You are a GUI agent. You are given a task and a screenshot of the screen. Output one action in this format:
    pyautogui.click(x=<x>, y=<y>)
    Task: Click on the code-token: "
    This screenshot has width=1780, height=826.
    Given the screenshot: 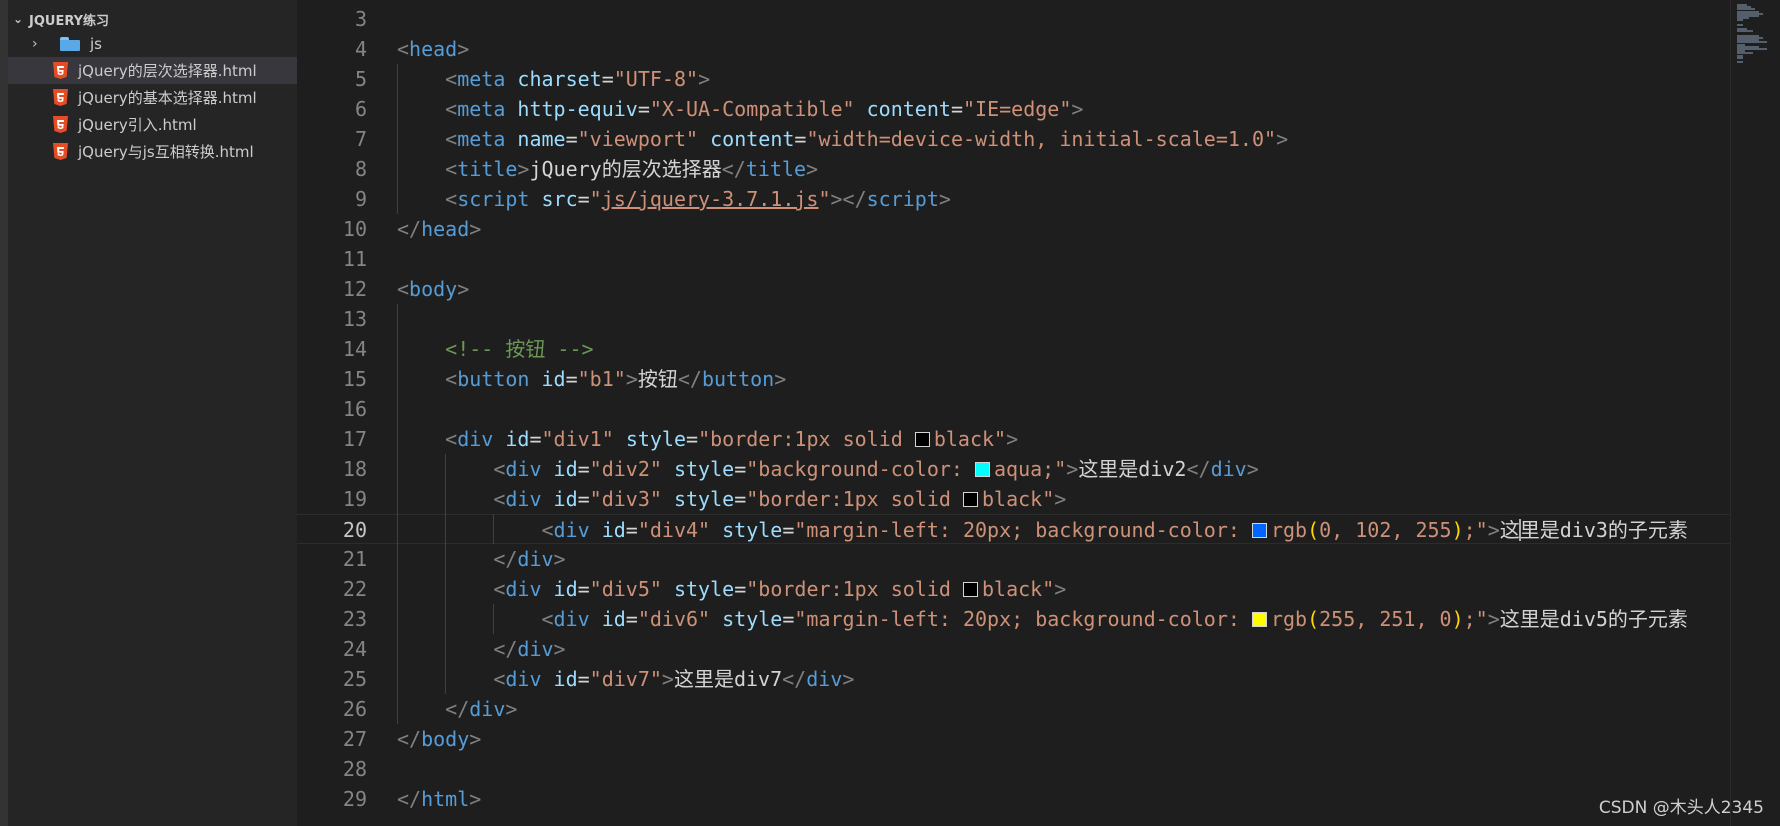 What is the action you would take?
    pyautogui.click(x=824, y=199)
    